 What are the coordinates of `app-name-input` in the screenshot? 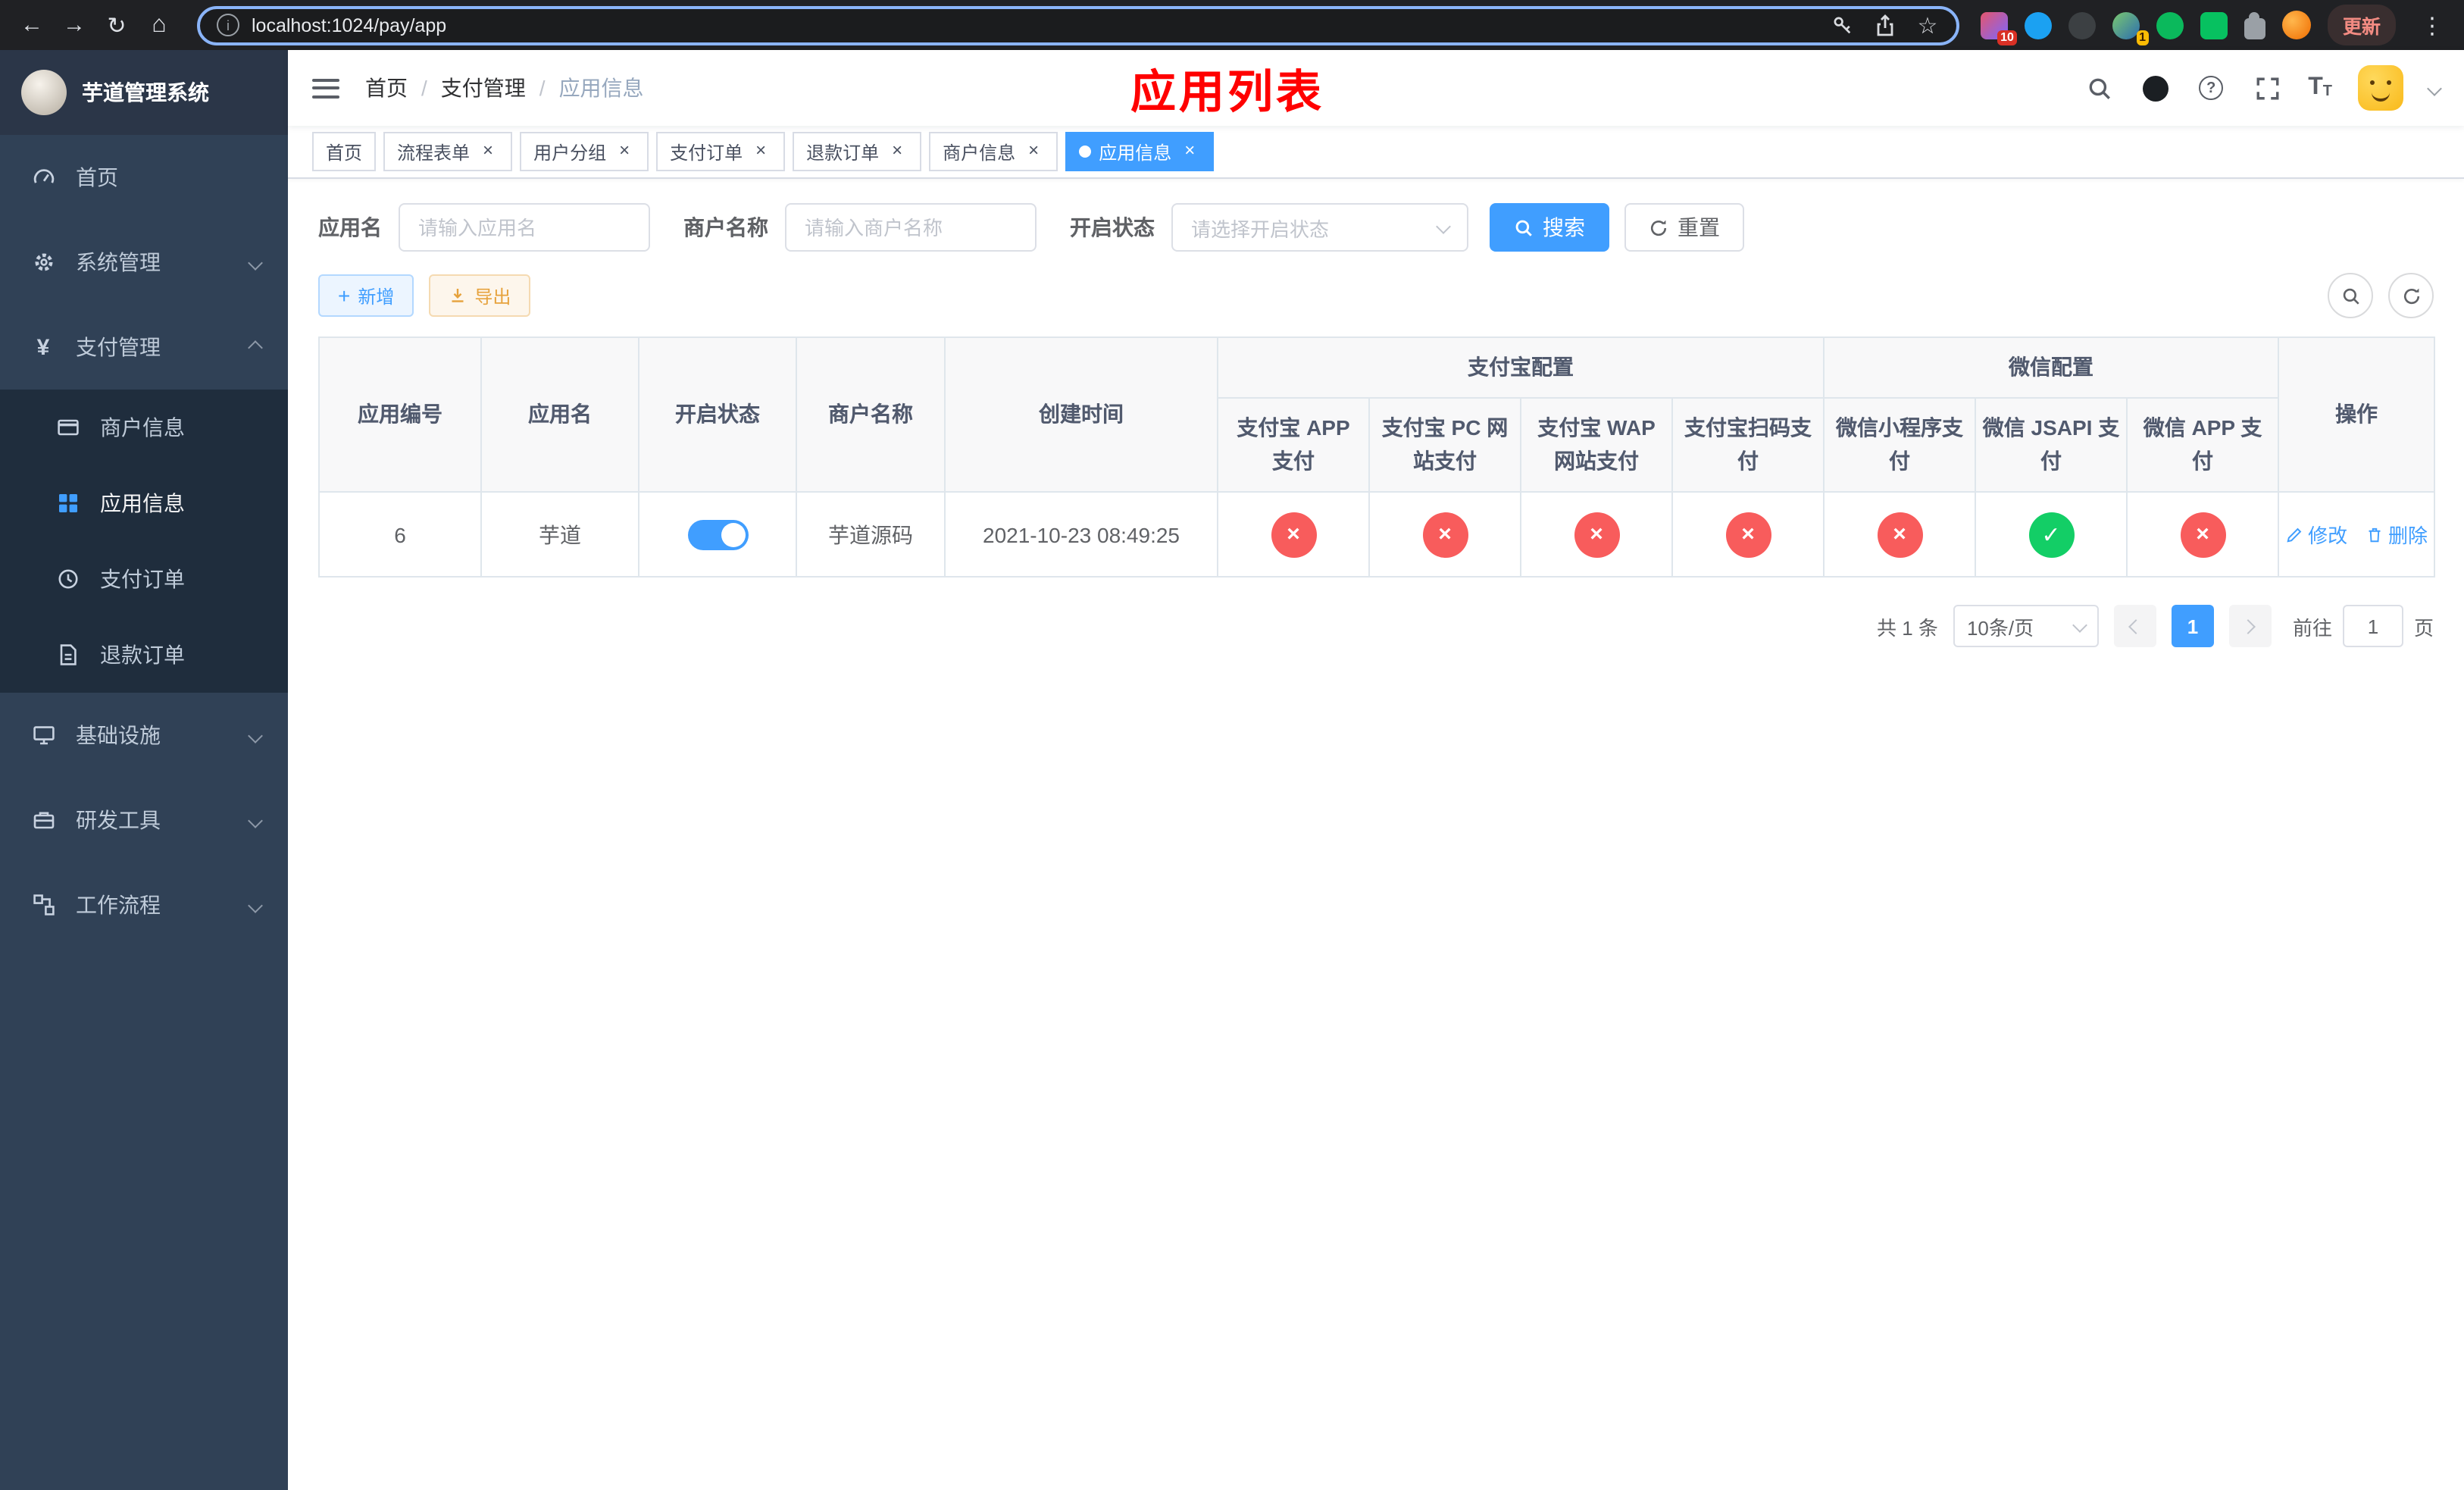 It's located at (524, 227).